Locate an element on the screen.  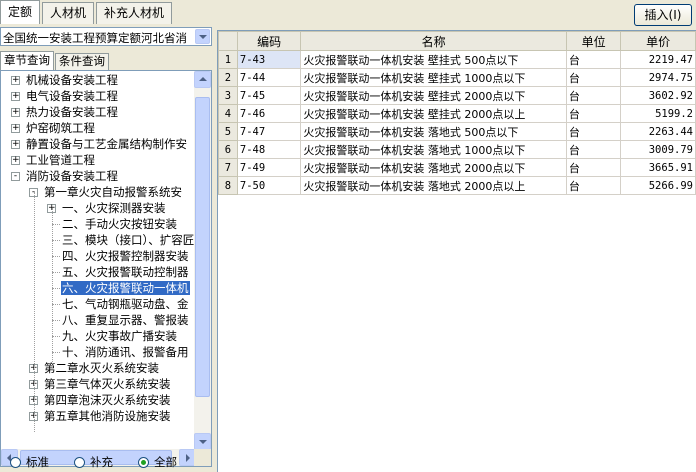
table-row: 1 7-43 火灾报警联动一体机安装 壁挂式 500点以下台 2219.47 is located at coordinates (457, 59).